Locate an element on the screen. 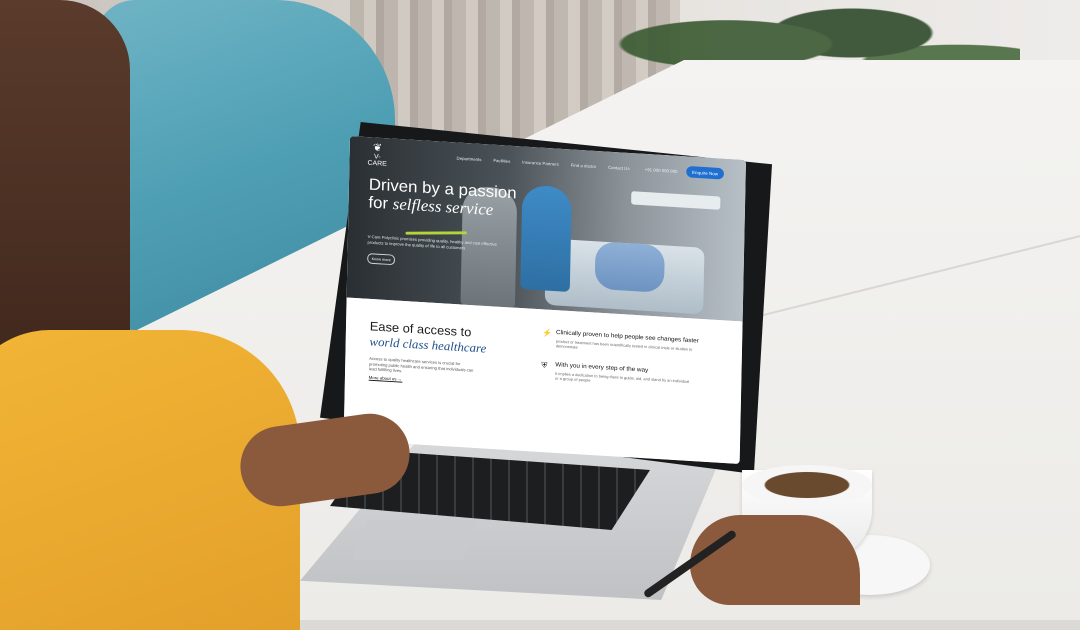 The image size is (1080, 630). lightning-icon: ⚡ is located at coordinates (547, 333).